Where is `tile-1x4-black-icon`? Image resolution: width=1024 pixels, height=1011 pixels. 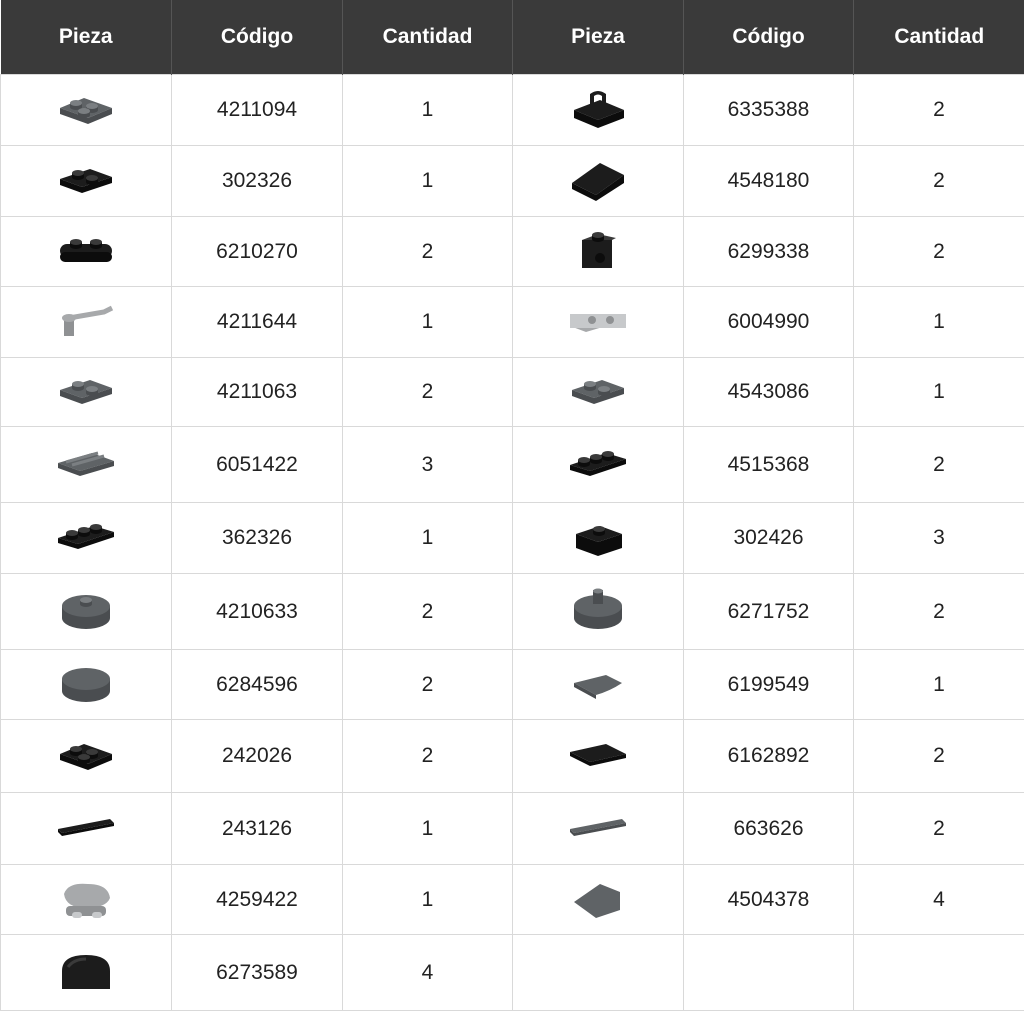 tile-1x4-black-icon is located at coordinates (86, 829).